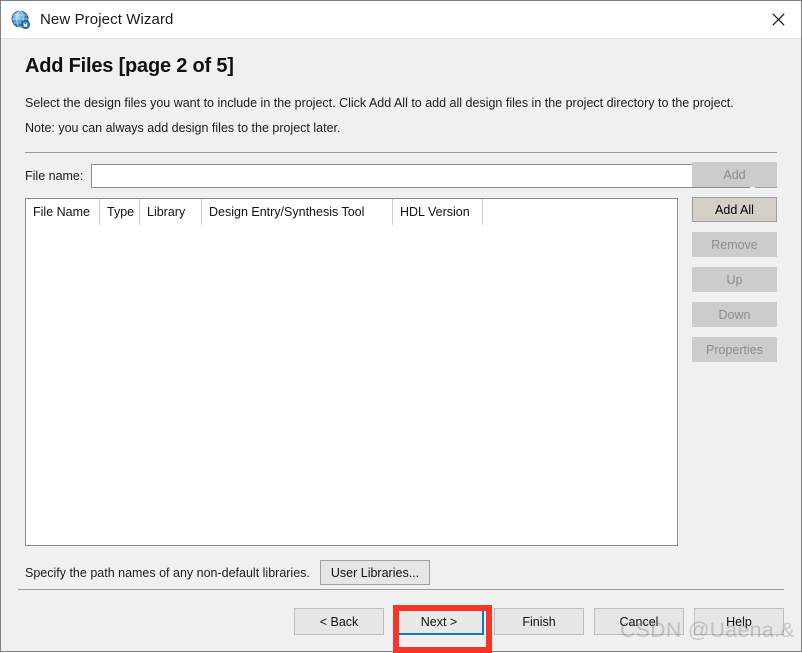 This screenshot has height=653, width=802. What do you see at coordinates (734, 314) in the screenshot?
I see `down-button: Down` at bounding box center [734, 314].